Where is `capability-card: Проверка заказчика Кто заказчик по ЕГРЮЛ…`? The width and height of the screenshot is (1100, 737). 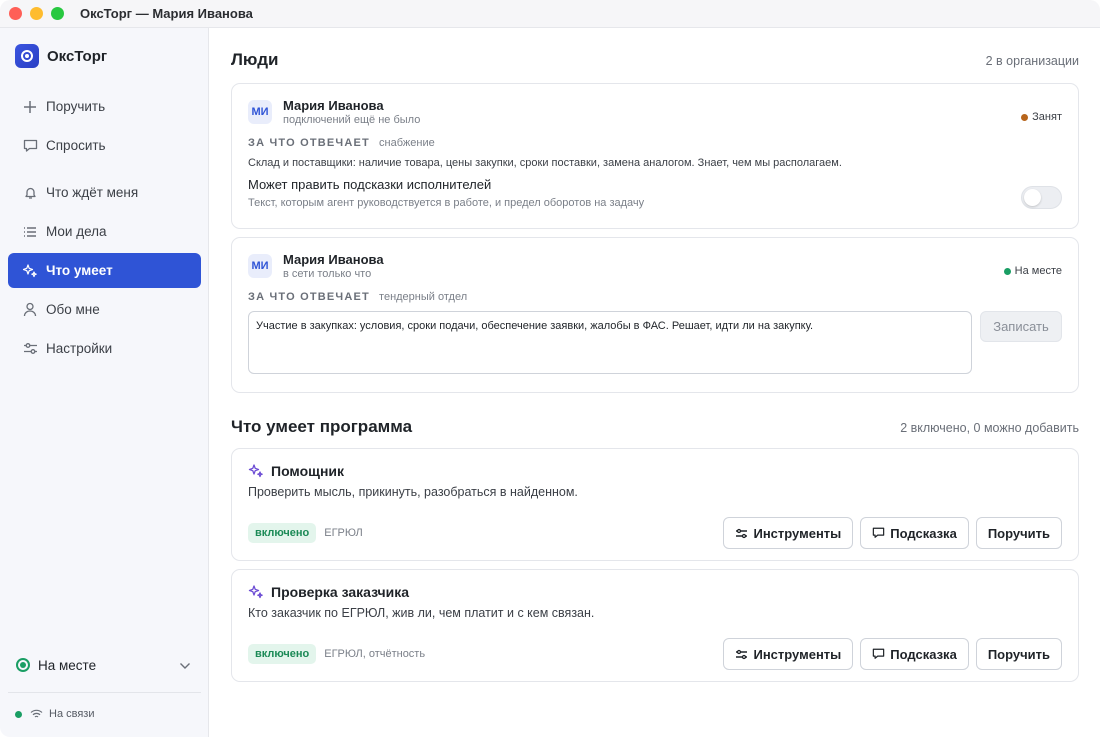 capability-card: Проверка заказчика Кто заказчик по ЕГРЮЛ… is located at coordinates (655, 625).